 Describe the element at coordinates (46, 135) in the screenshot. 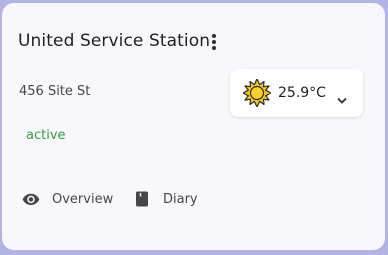

I see `status-label: active` at that location.